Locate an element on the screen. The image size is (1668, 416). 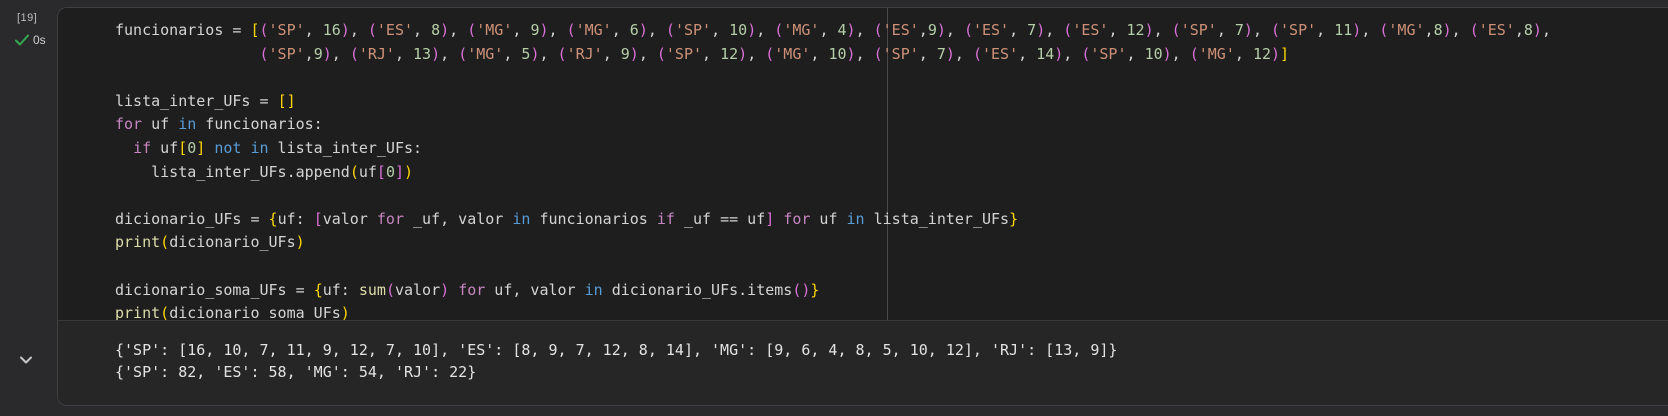
code-token: valor is located at coordinates (349, 218).